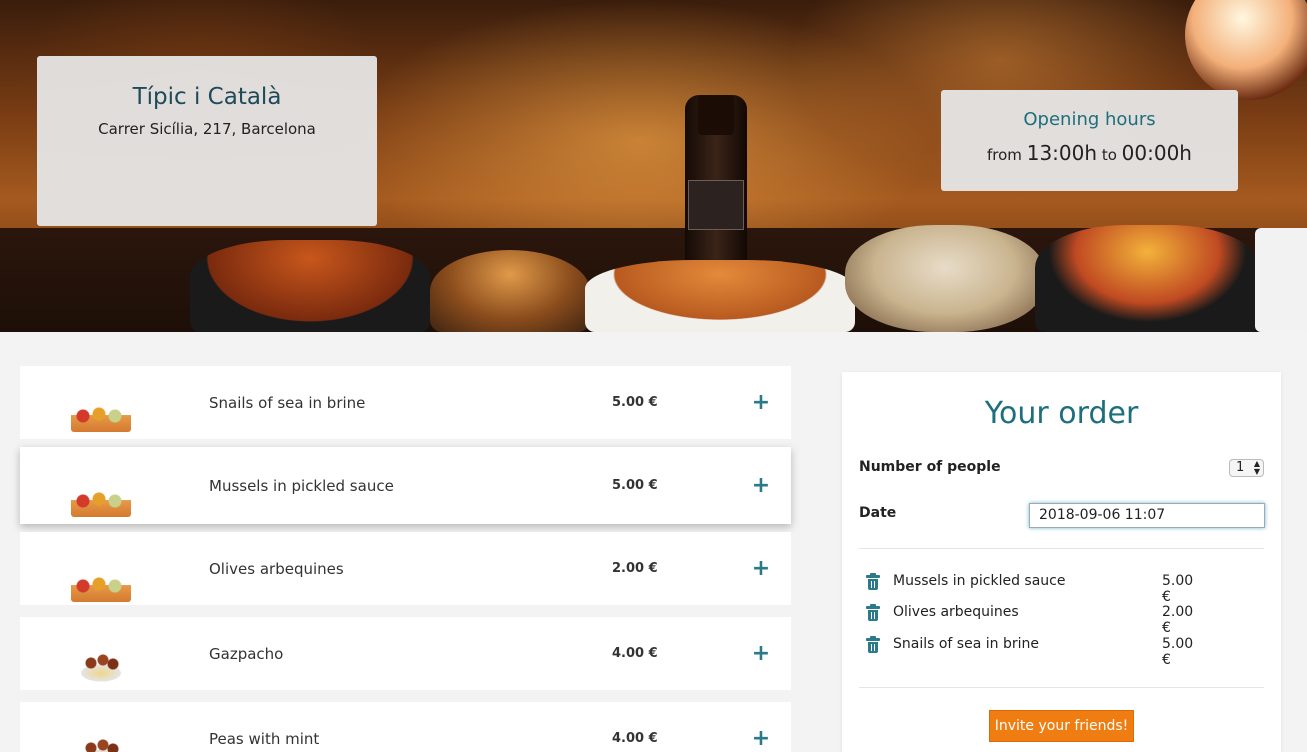 Image resolution: width=1307 pixels, height=752 pixels. I want to click on close-time: 00:00h, so click(1156, 153).